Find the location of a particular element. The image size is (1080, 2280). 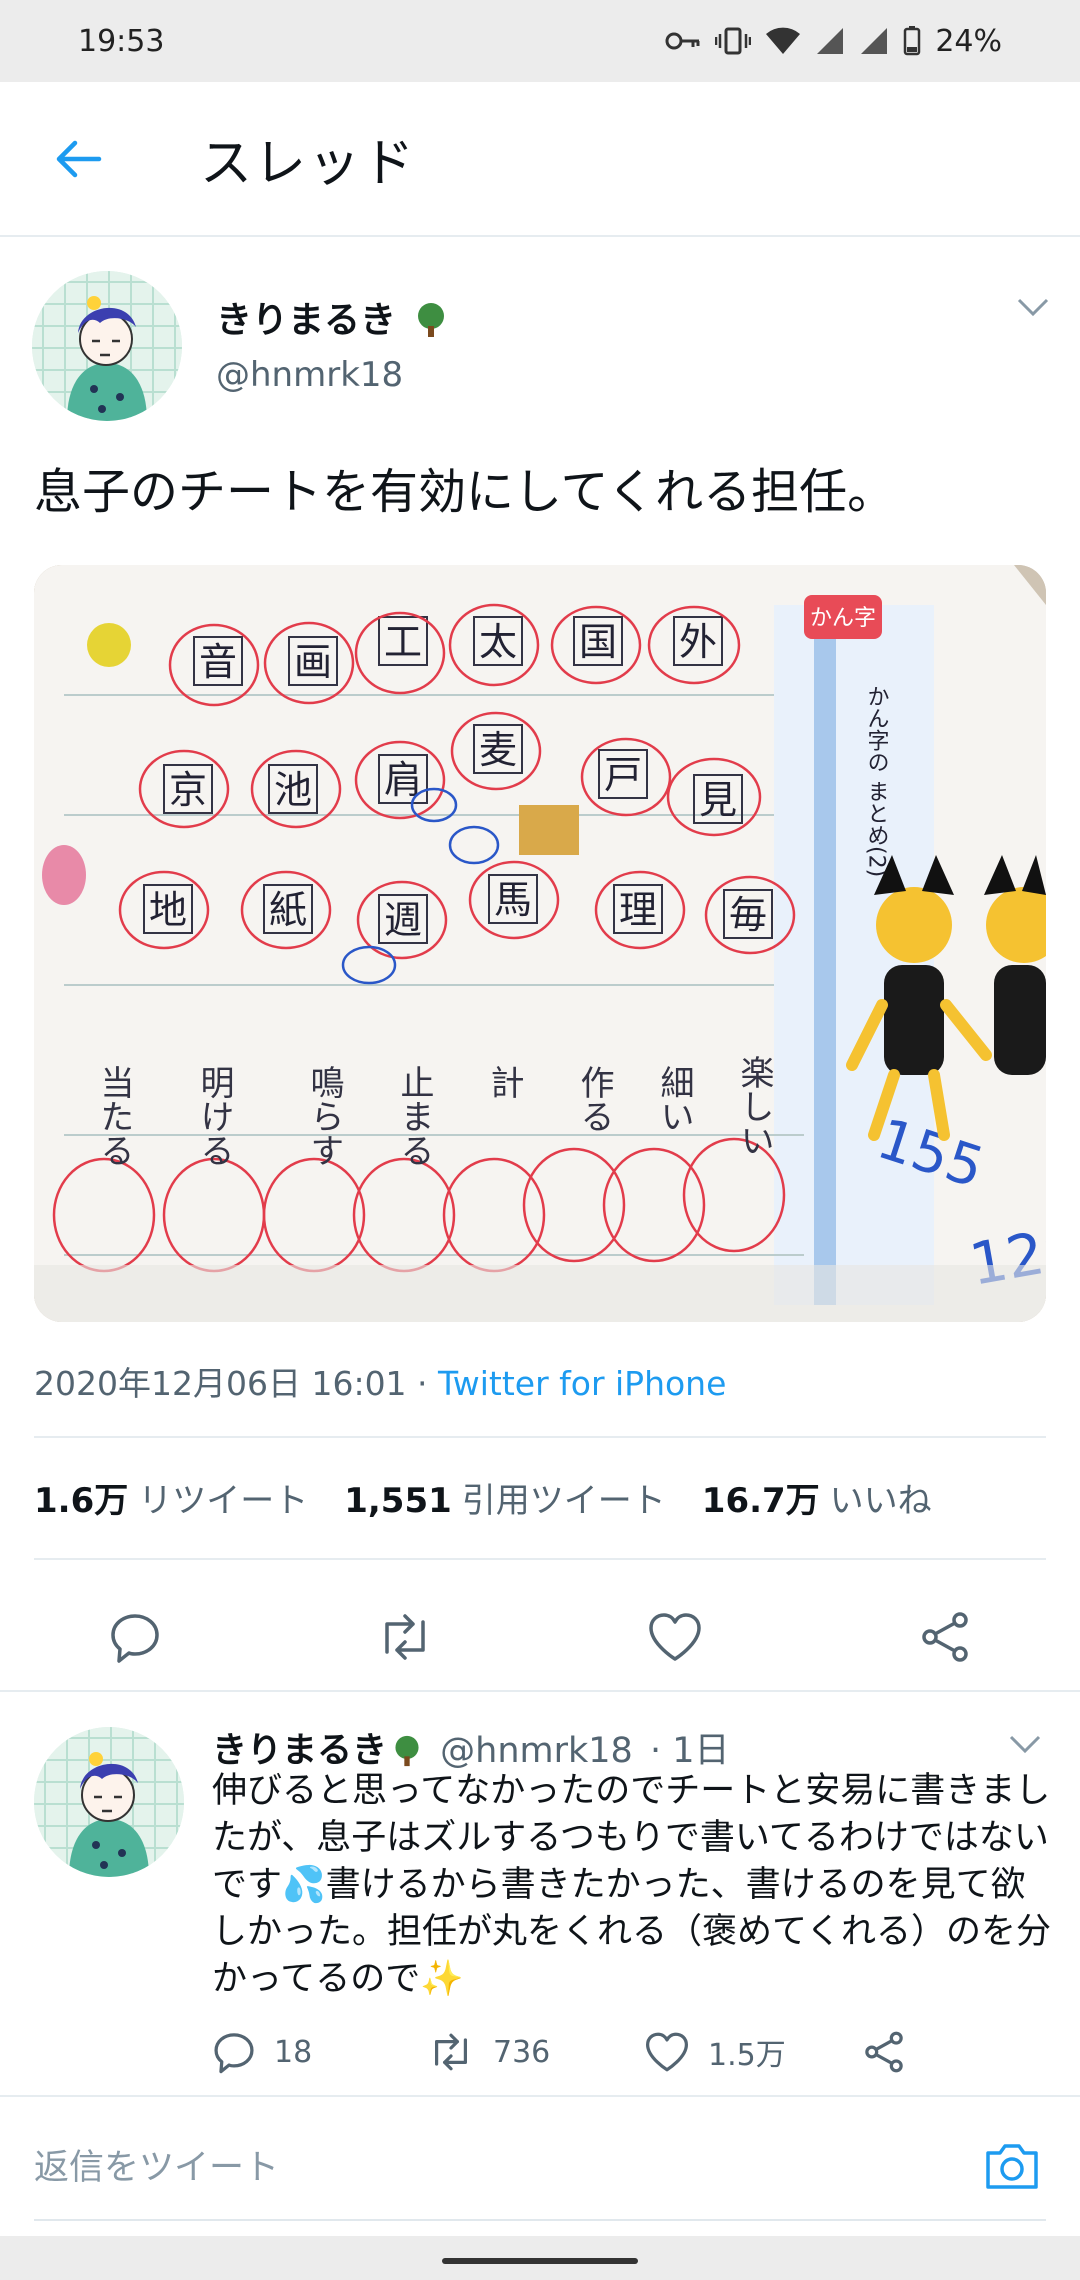

photo-title: かん字の まとめ(2) is located at coordinates (876, 781).